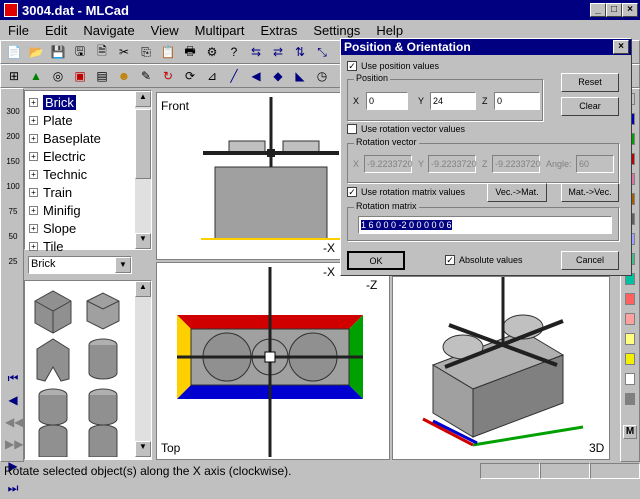 The image size is (640, 499). What do you see at coordinates (13, 488) in the screenshot?
I see `last-step-icon: ⏭` at bounding box center [13, 488].